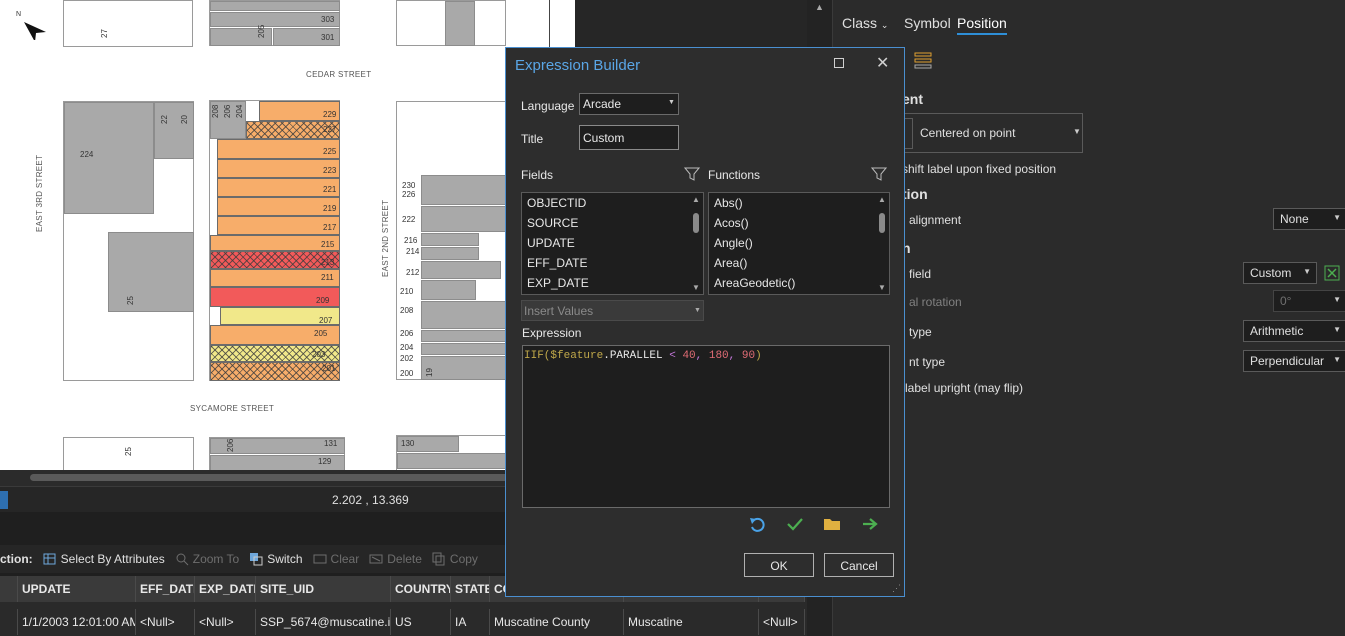 This screenshot has height=636, width=1345. Describe the element at coordinates (285, 559) in the screenshot. I see `switch-label: Switch` at that location.